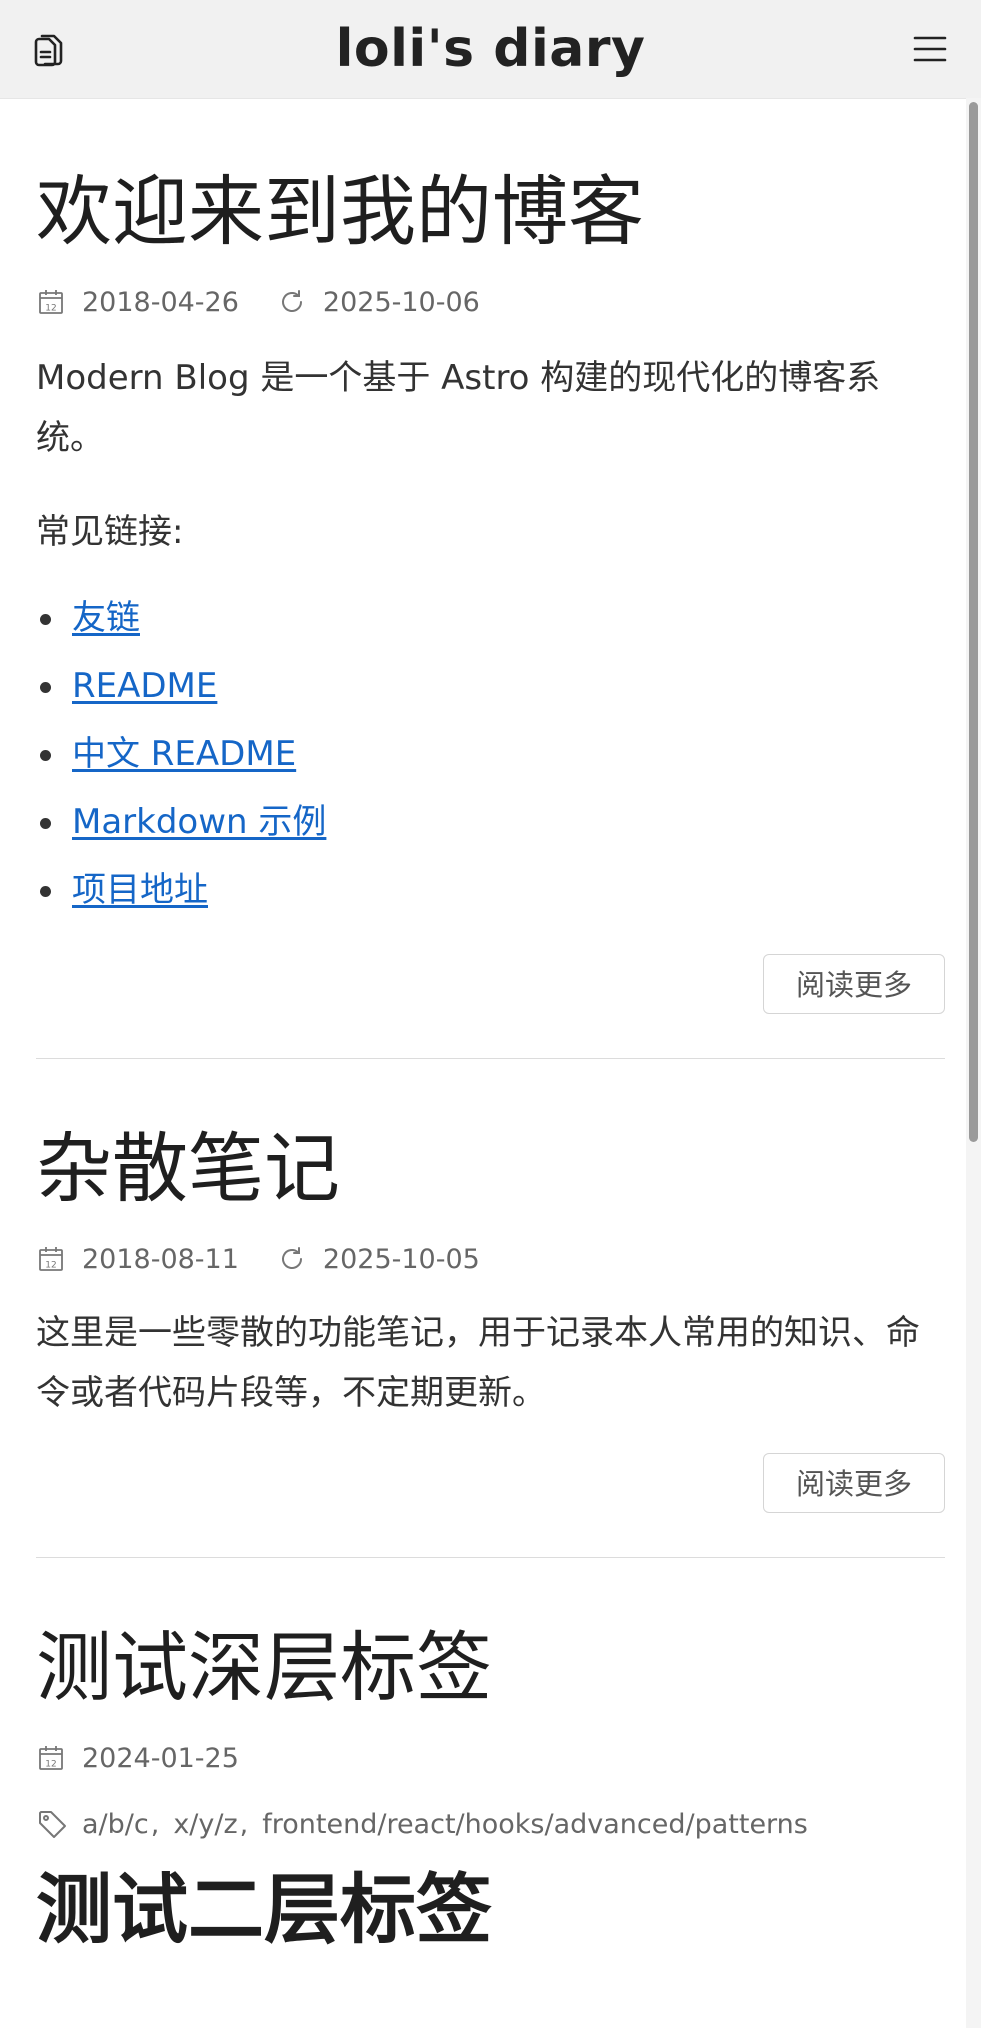  What do you see at coordinates (52, 1824) in the screenshot?
I see `tag-icon` at bounding box center [52, 1824].